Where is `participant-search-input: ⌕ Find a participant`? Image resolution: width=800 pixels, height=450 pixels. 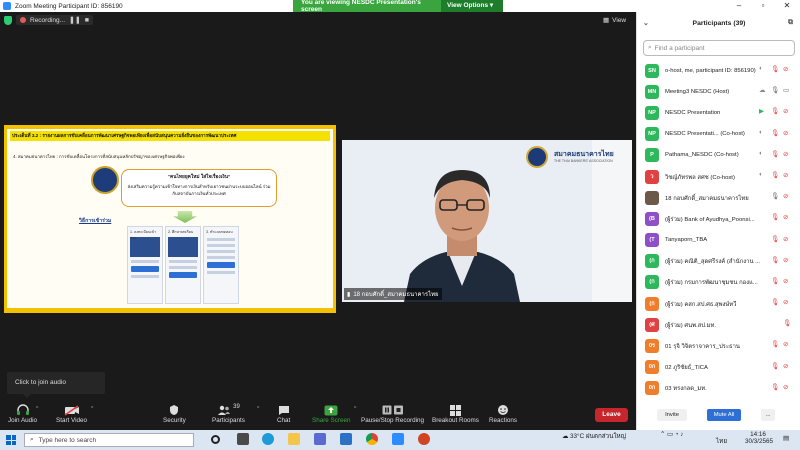
participant-search-input: ⌕ Find a participant is located at coordinates (719, 48).